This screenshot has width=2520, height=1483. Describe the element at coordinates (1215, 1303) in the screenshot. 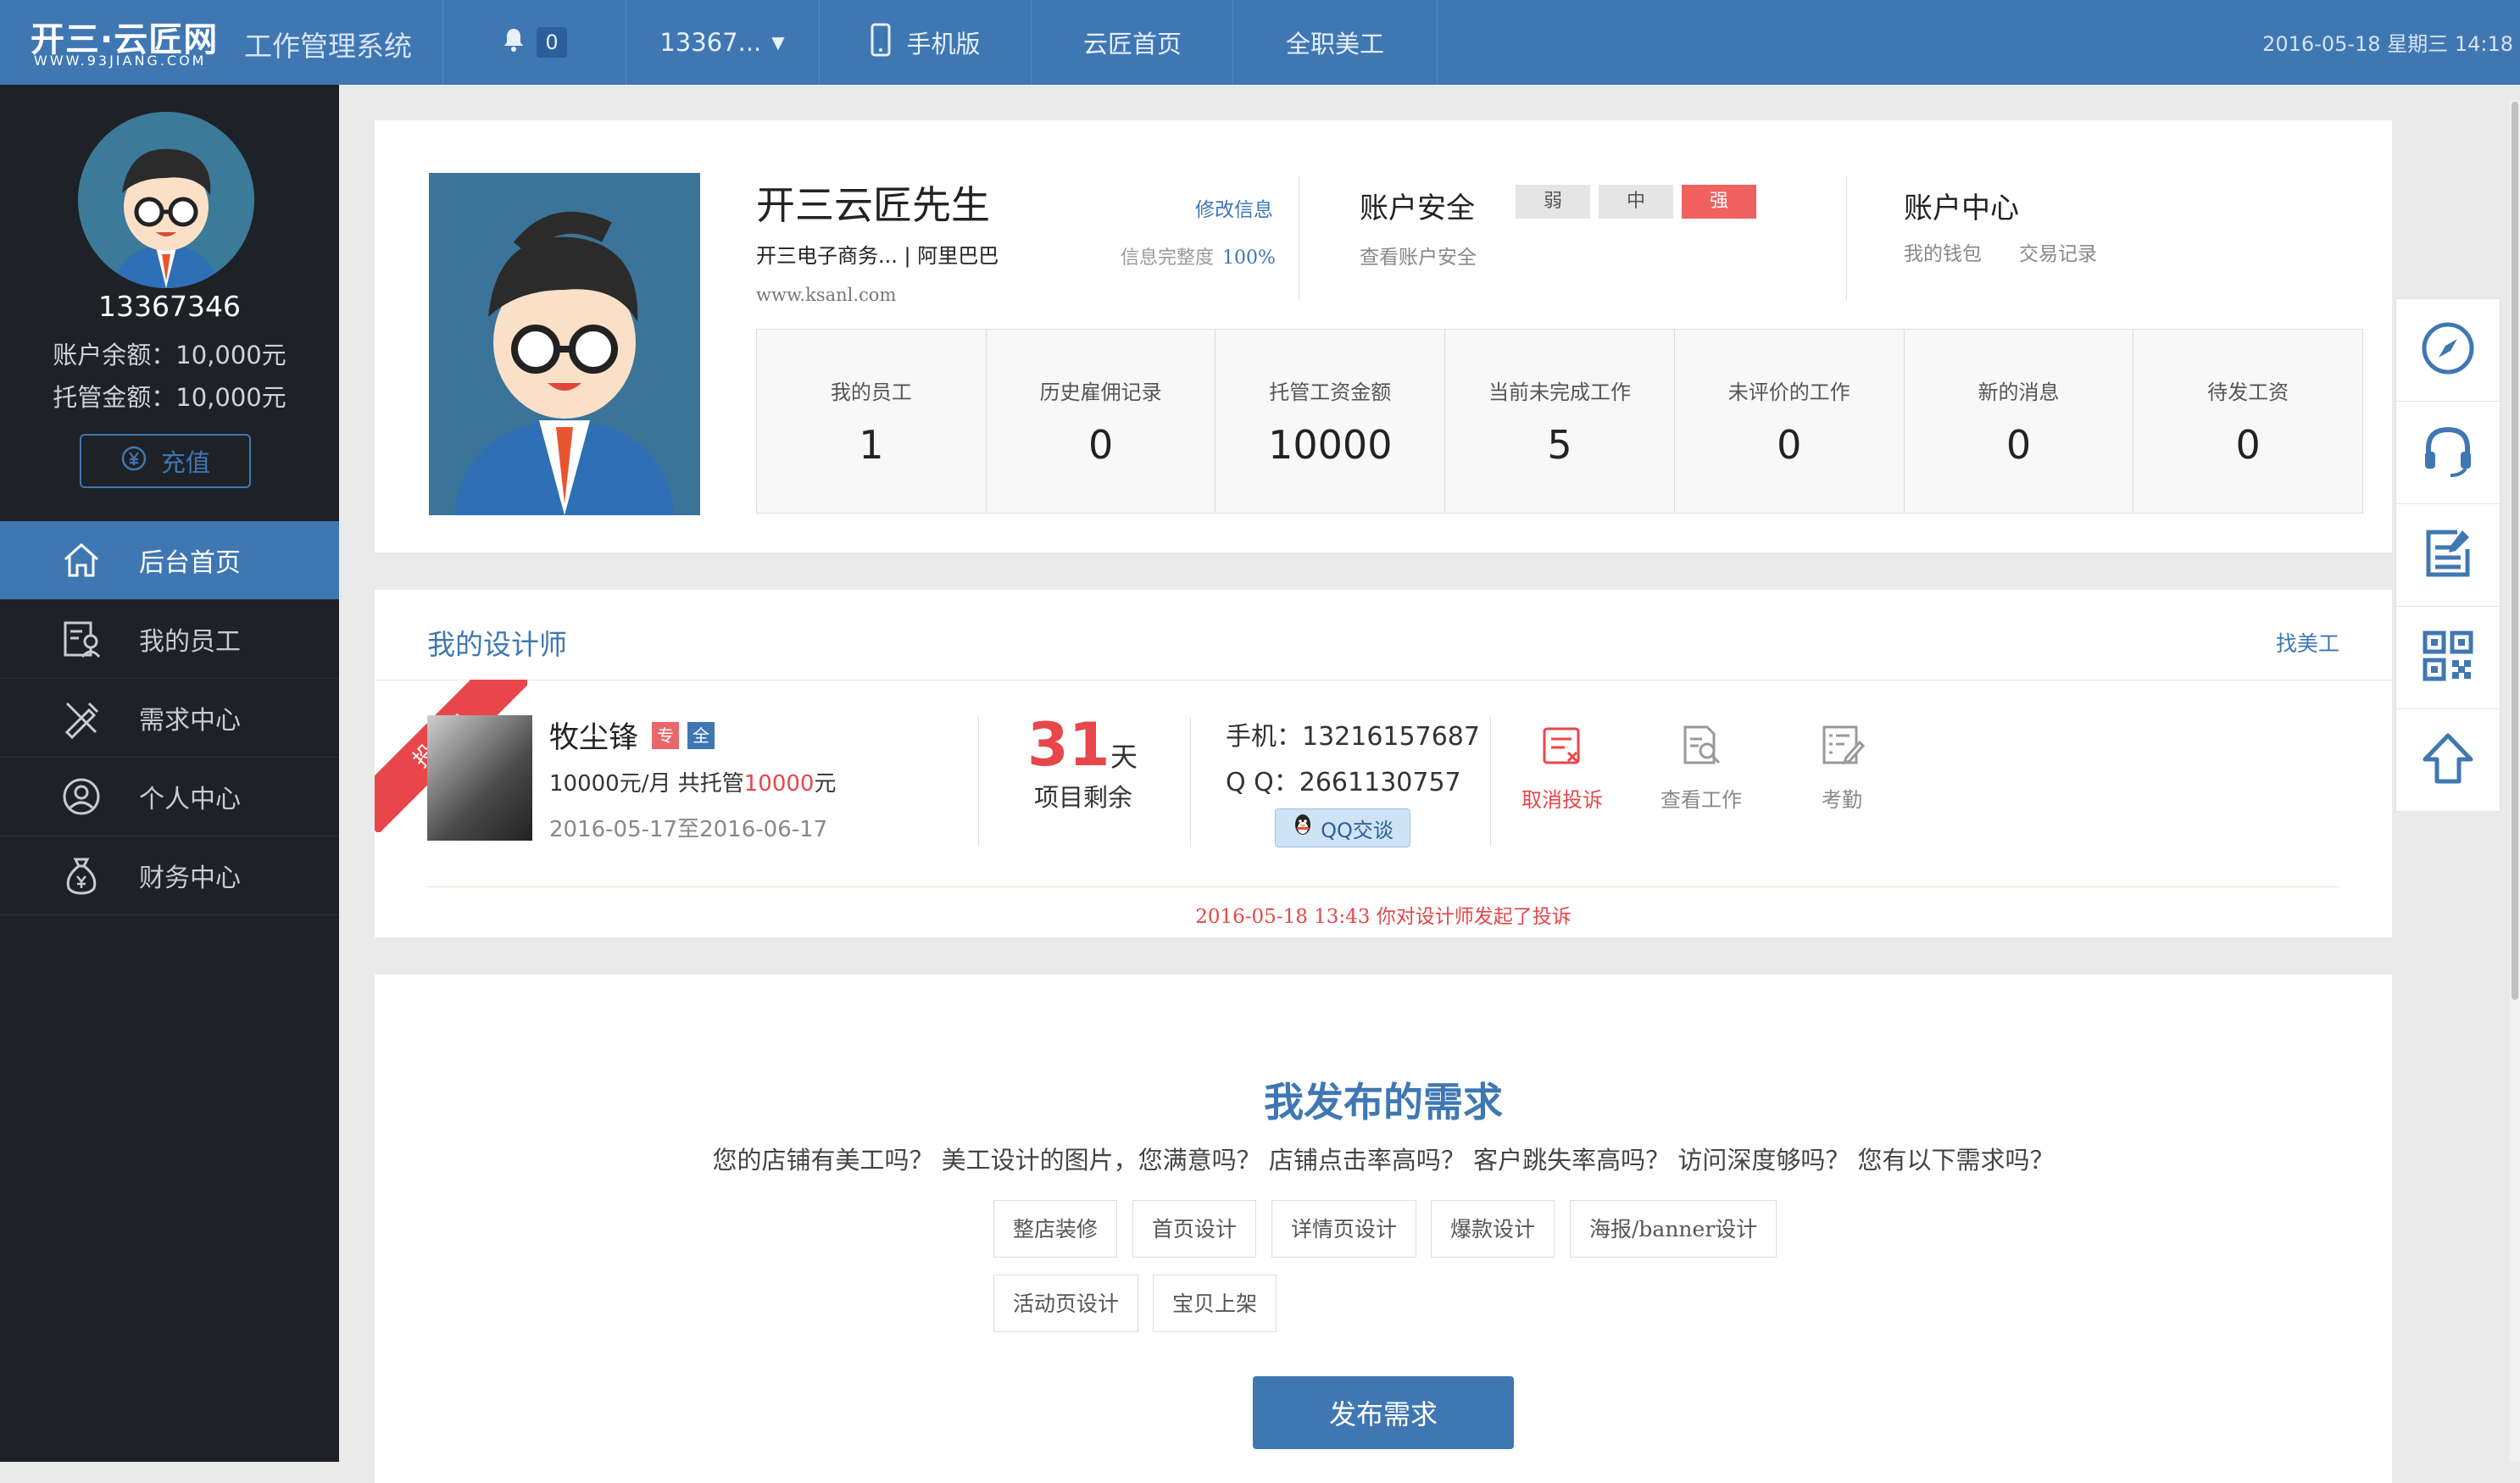

I see `demand-tag-product-listing: 宝贝上架` at that location.